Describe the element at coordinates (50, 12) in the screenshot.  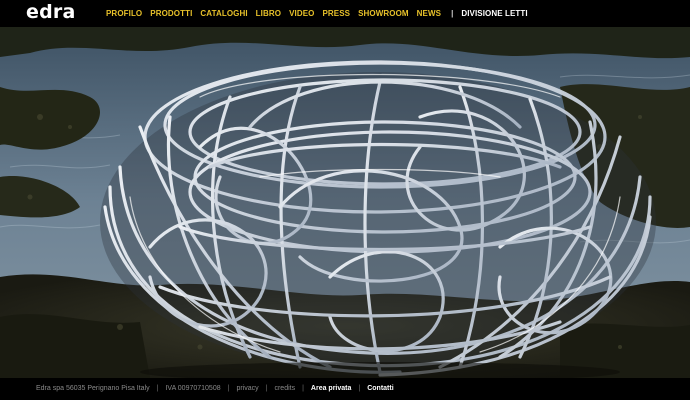
I see `edra-logo: edra` at that location.